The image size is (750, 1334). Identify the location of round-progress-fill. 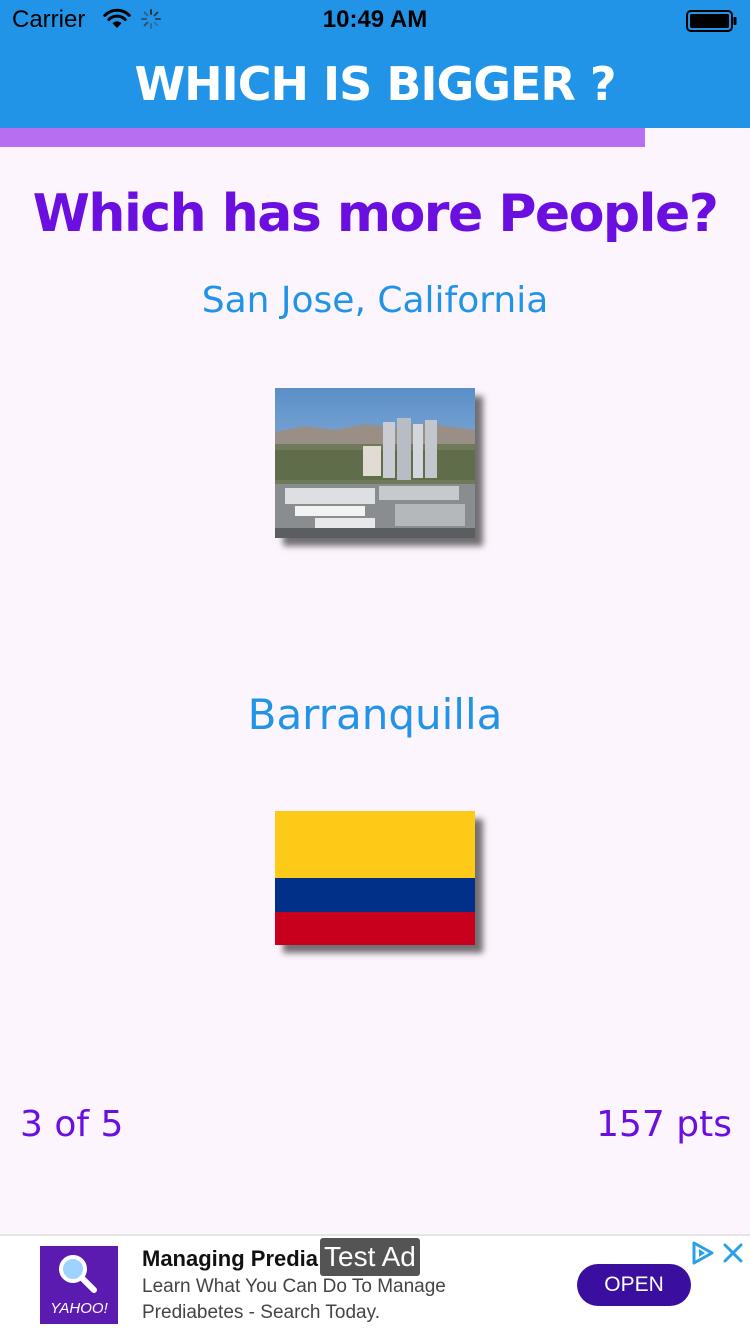
(322, 137).